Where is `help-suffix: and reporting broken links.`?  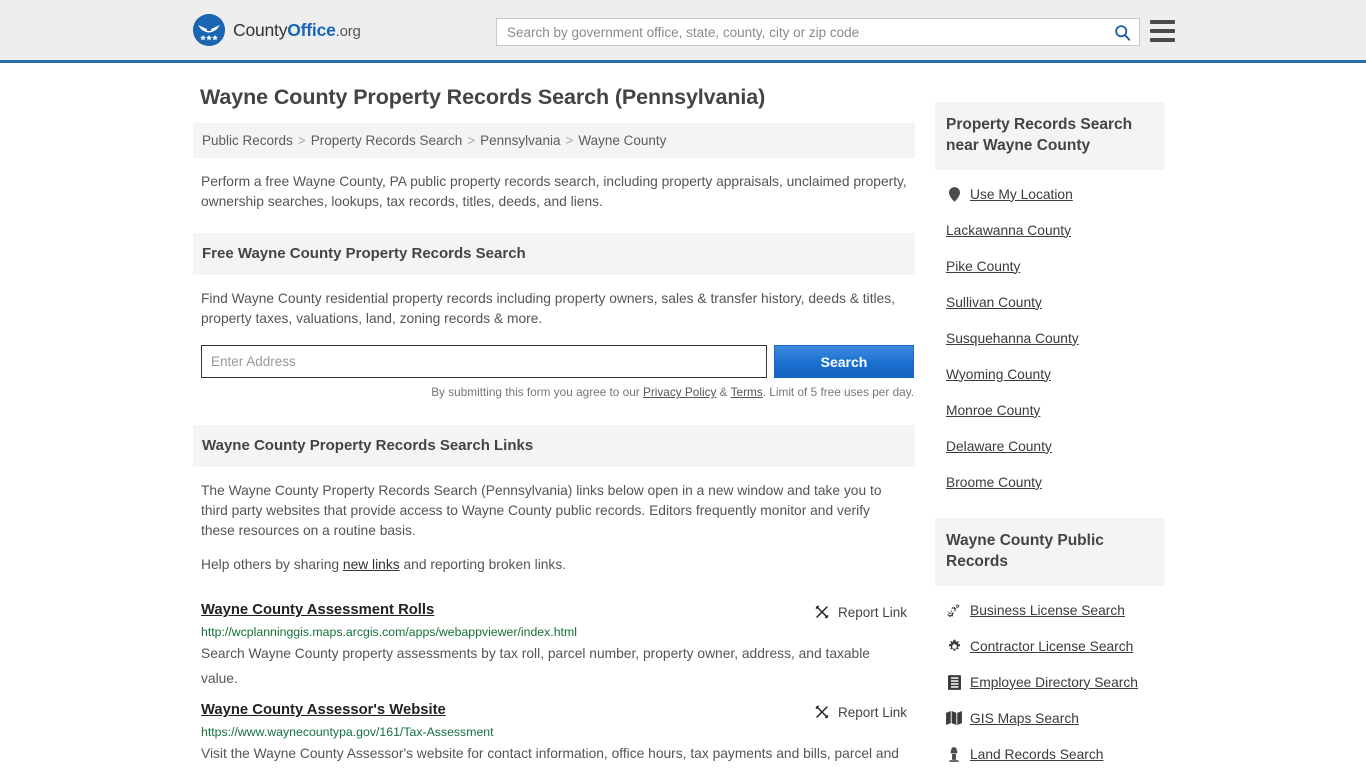 help-suffix: and reporting broken links. is located at coordinates (483, 564).